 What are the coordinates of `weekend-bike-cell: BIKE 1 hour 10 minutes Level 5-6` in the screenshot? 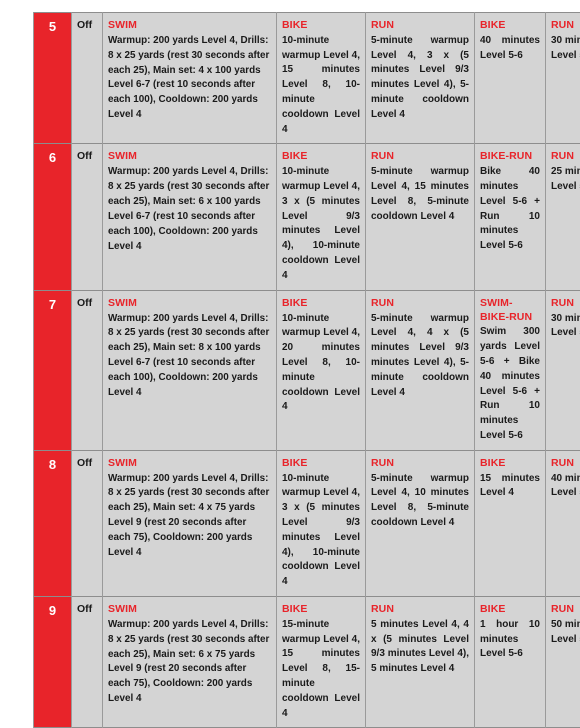 It's located at (510, 662).